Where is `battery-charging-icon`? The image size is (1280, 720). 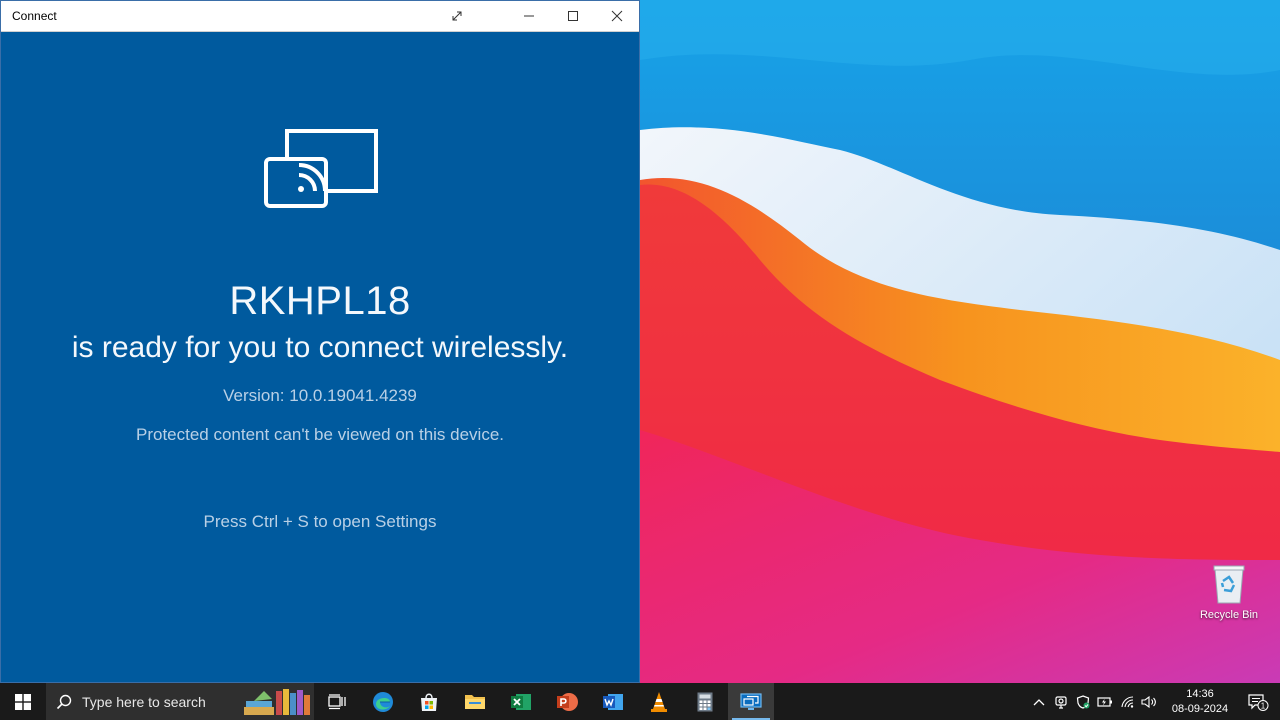 battery-charging-icon is located at coordinates (1104, 701).